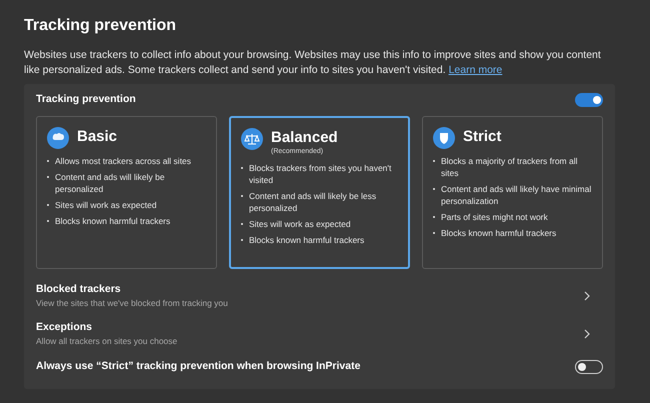 This screenshot has height=403, width=650. I want to click on row-title: Exceptions, so click(65, 327).